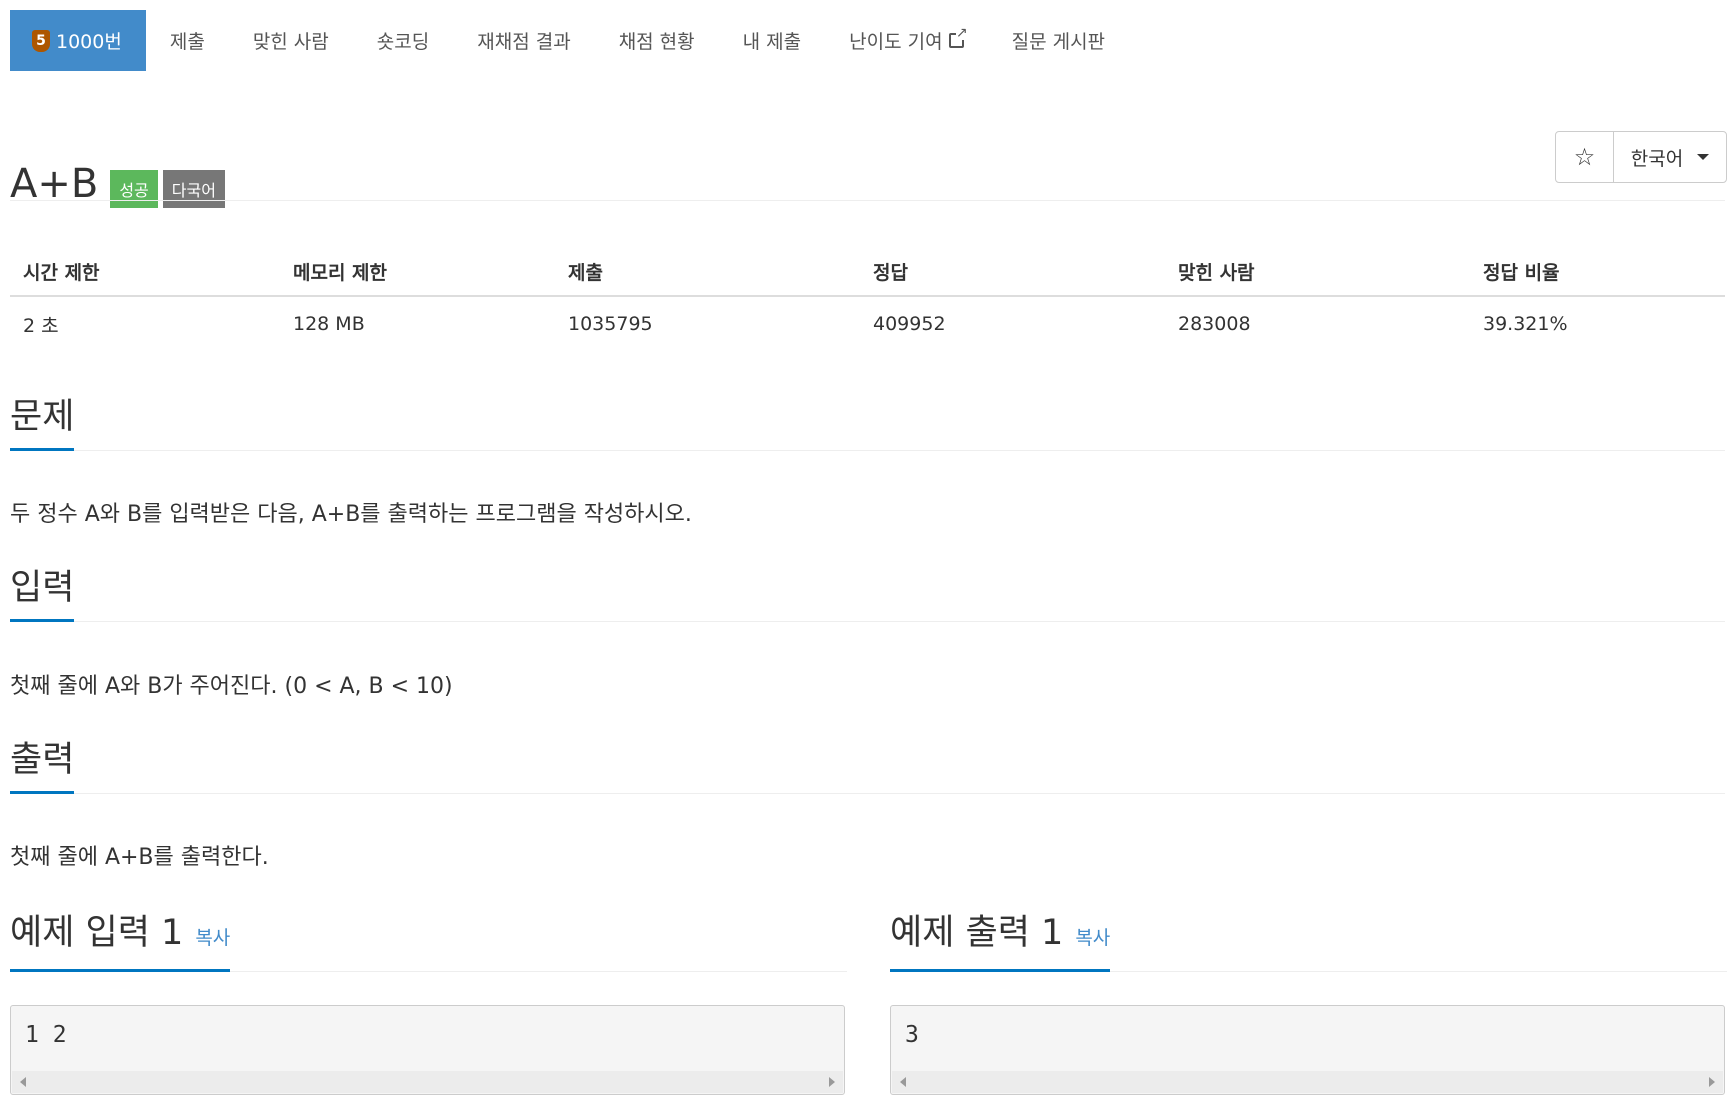  I want to click on copy-sample-output-button: 복사, so click(1092, 938).